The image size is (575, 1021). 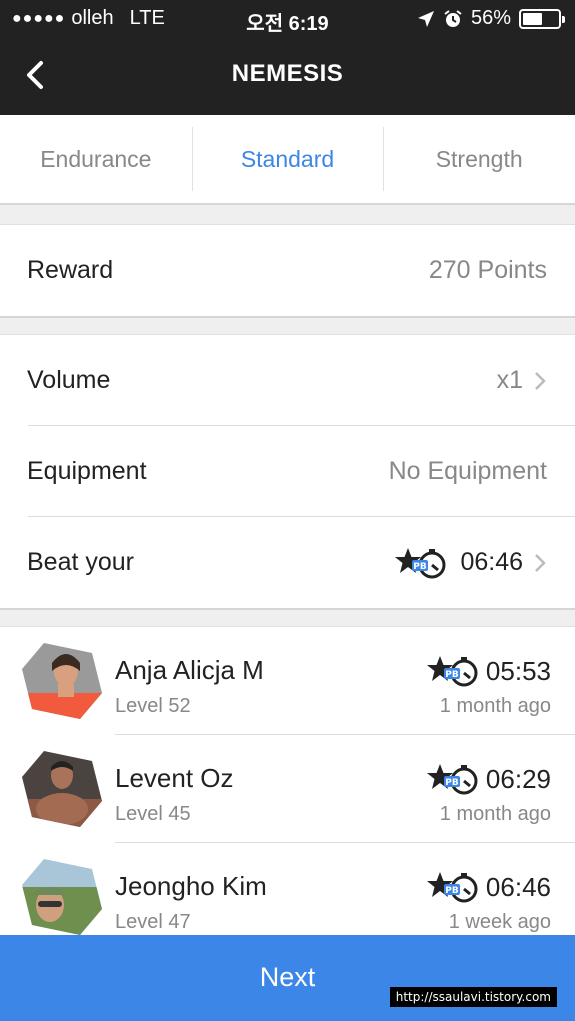 I want to click on tab-strength: Strength, so click(x=479, y=159).